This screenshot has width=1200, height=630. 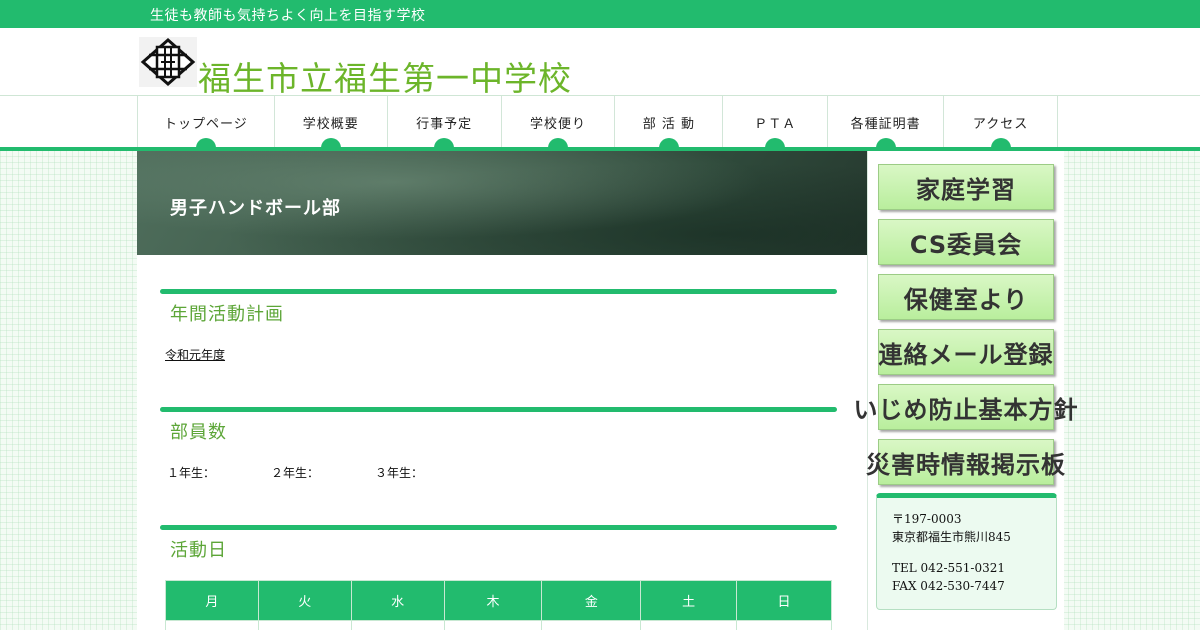 I want to click on day-header-sat: 土, so click(x=689, y=600).